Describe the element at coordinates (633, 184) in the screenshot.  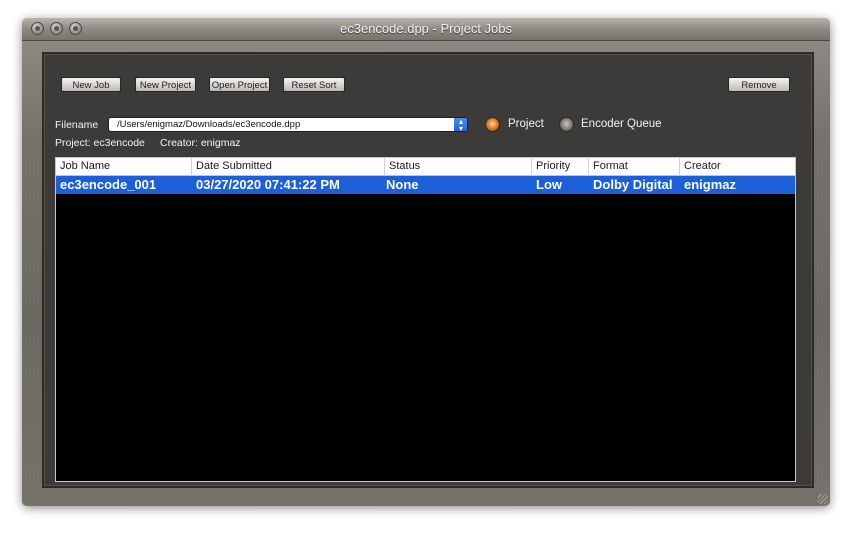
I see `cell-format: Dolby Digital` at that location.